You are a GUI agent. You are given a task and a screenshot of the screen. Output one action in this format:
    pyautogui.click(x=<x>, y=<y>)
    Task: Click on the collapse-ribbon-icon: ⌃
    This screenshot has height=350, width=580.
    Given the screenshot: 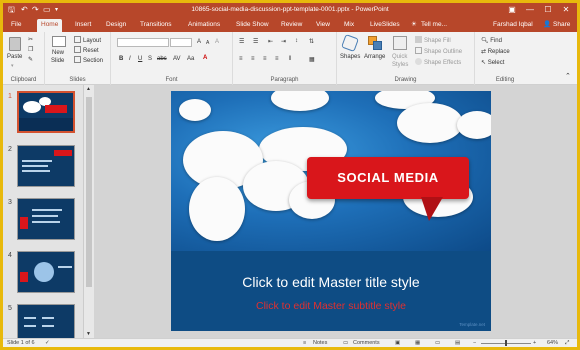 What is the action you would take?
    pyautogui.click(x=568, y=76)
    